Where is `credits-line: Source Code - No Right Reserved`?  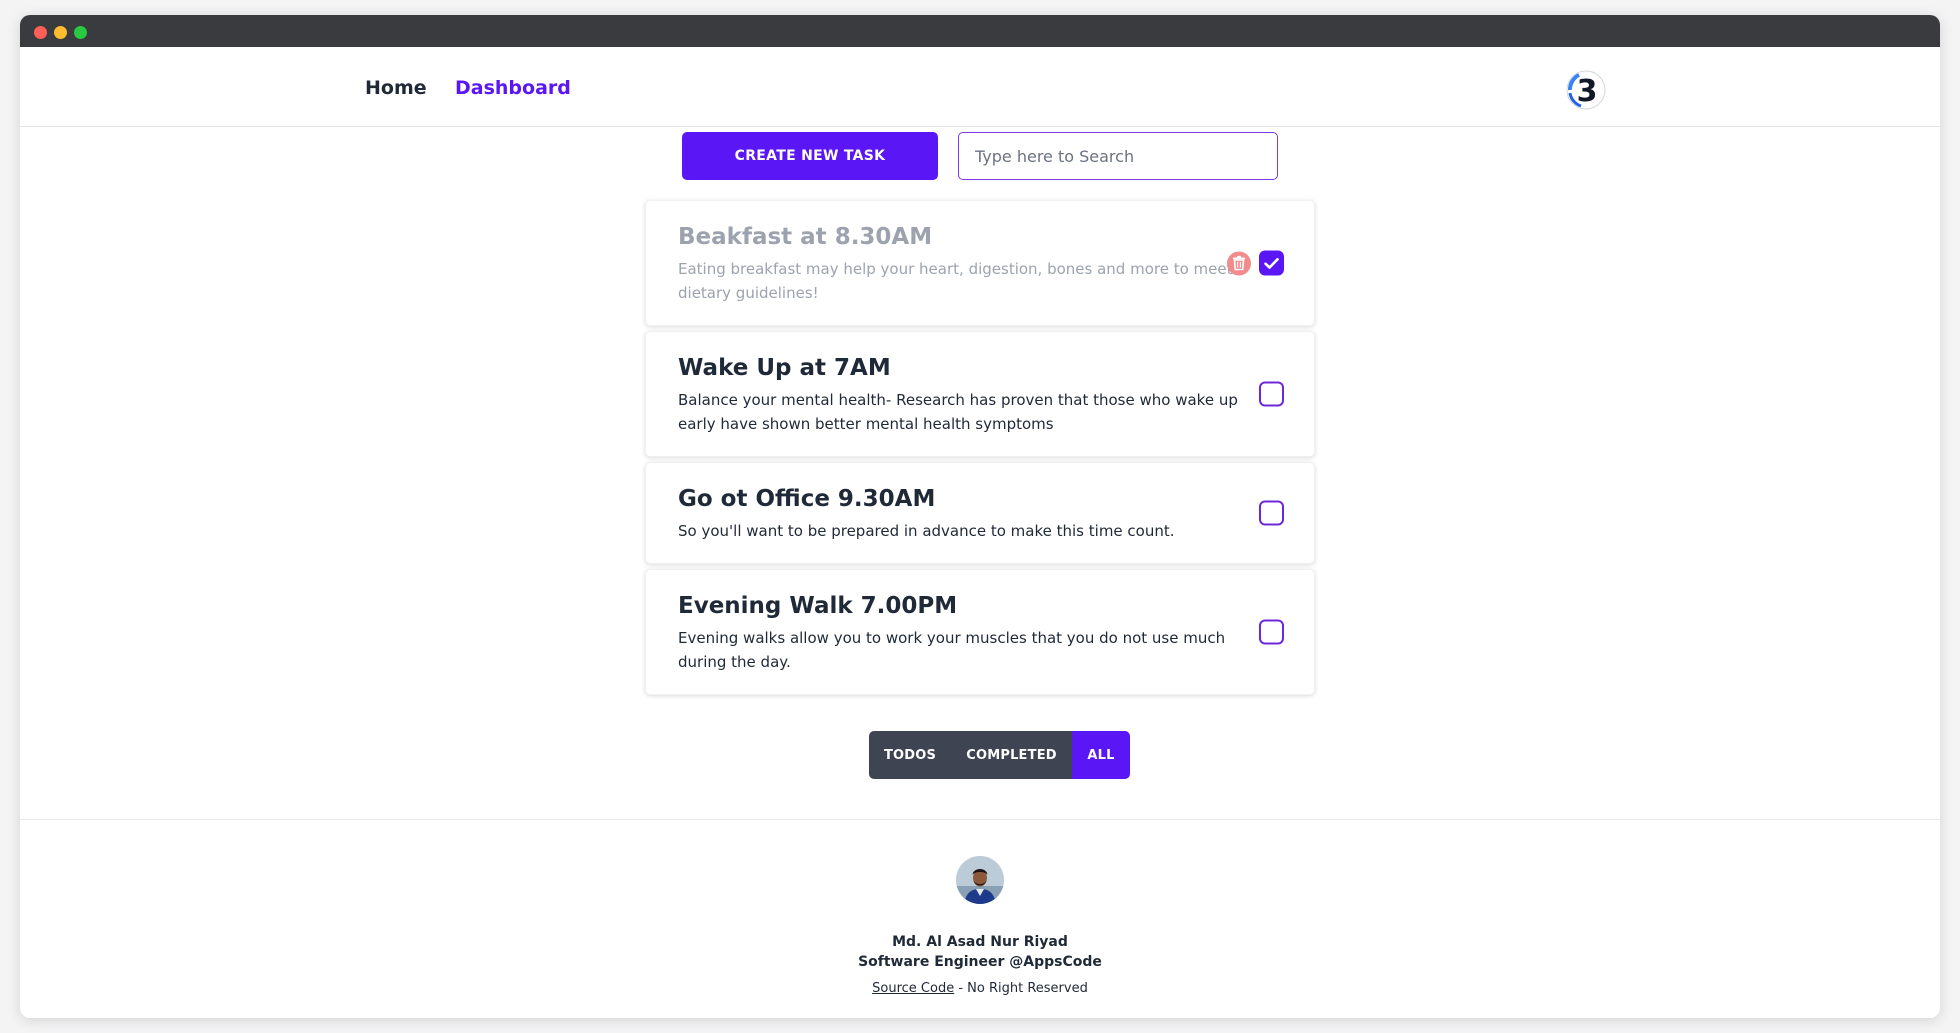
credits-line: Source Code - No Right Reserved is located at coordinates (980, 988).